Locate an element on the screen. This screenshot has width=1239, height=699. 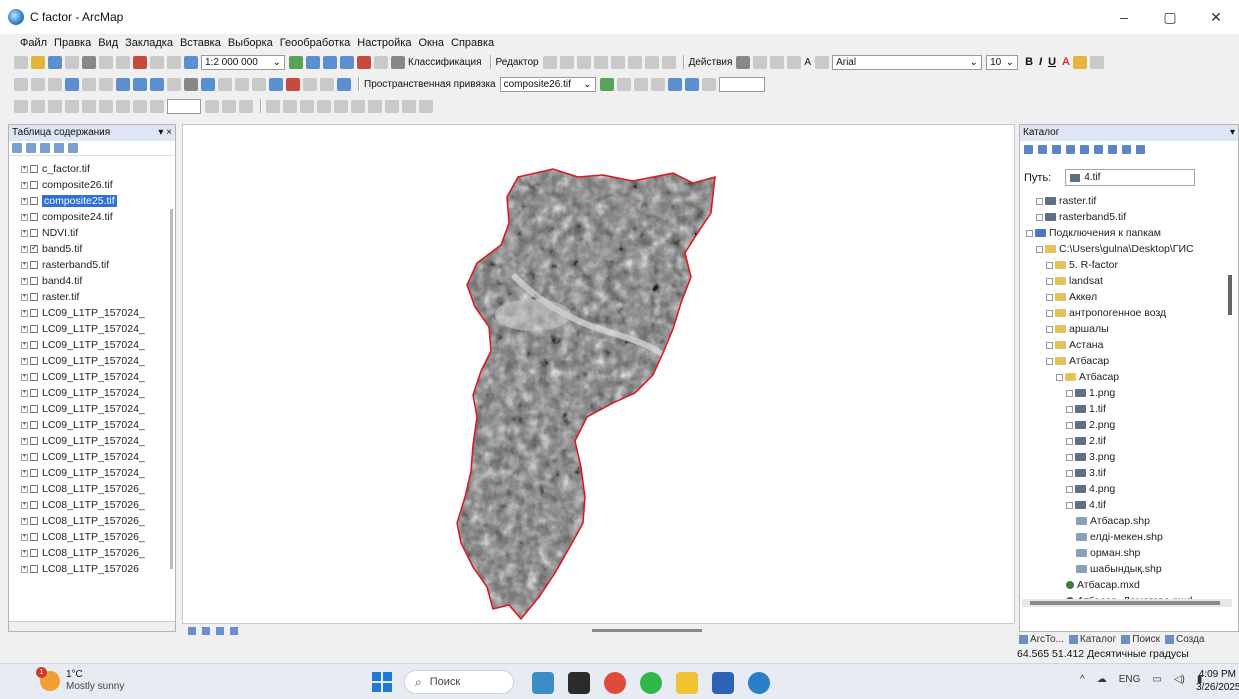
word-icon is located at coordinates (723, 683).